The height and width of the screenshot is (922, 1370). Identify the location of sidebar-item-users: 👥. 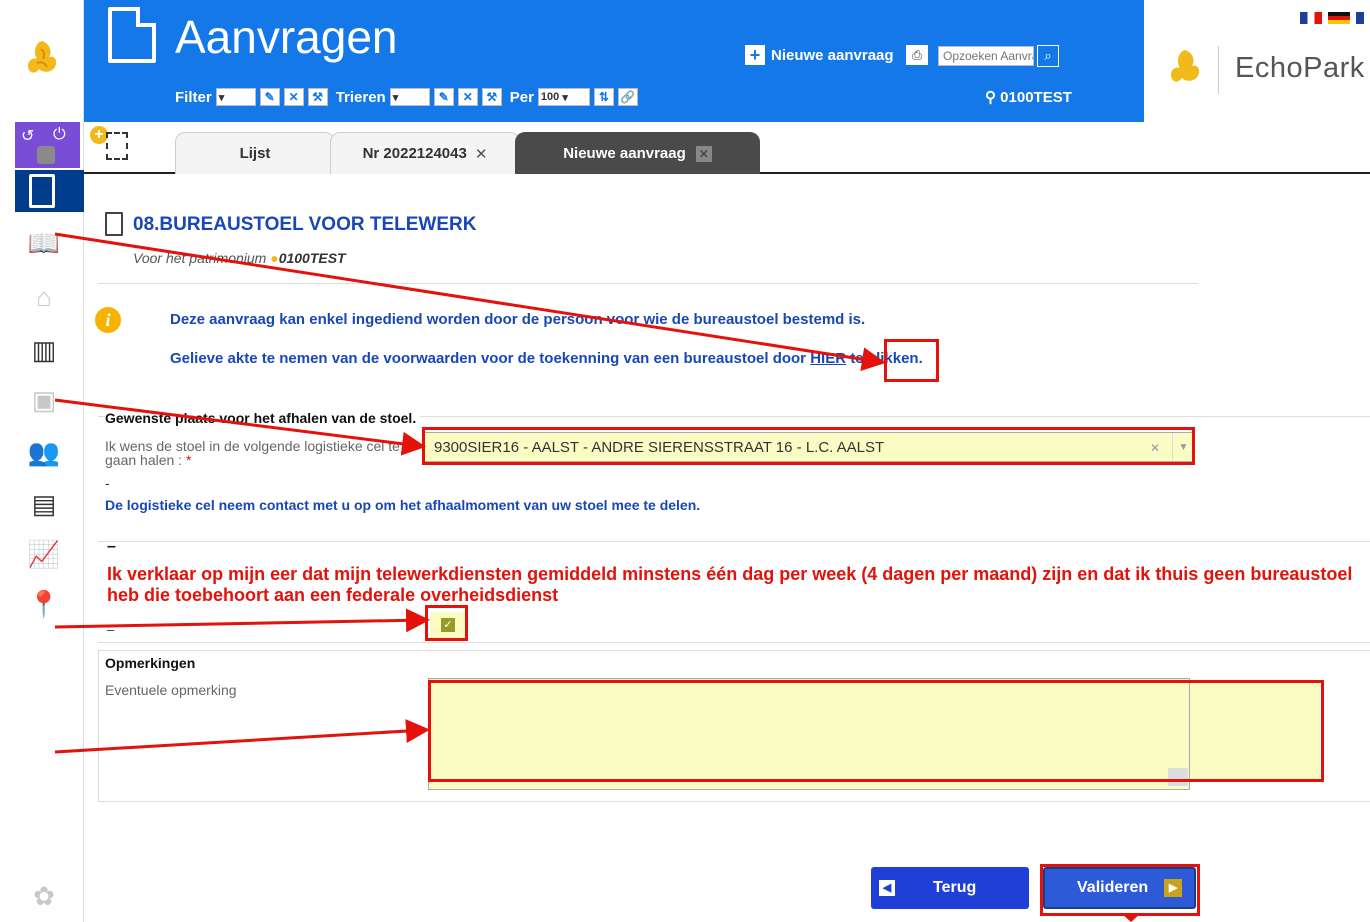
(44, 452).